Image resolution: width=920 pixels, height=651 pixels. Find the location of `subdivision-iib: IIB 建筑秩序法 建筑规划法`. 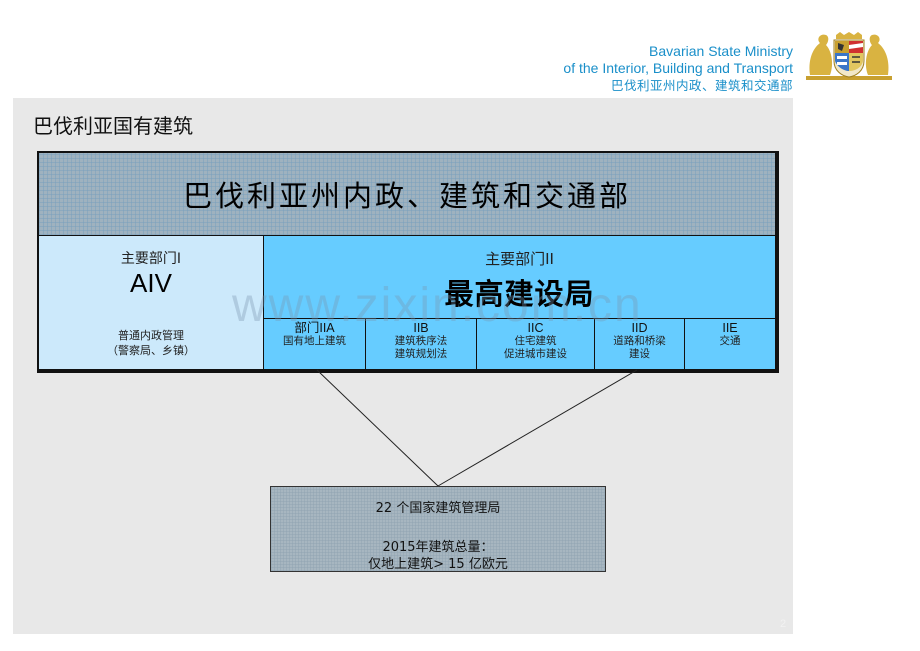

subdivision-iib: IIB 建筑秩序法 建筑规划法 is located at coordinates (421, 344).